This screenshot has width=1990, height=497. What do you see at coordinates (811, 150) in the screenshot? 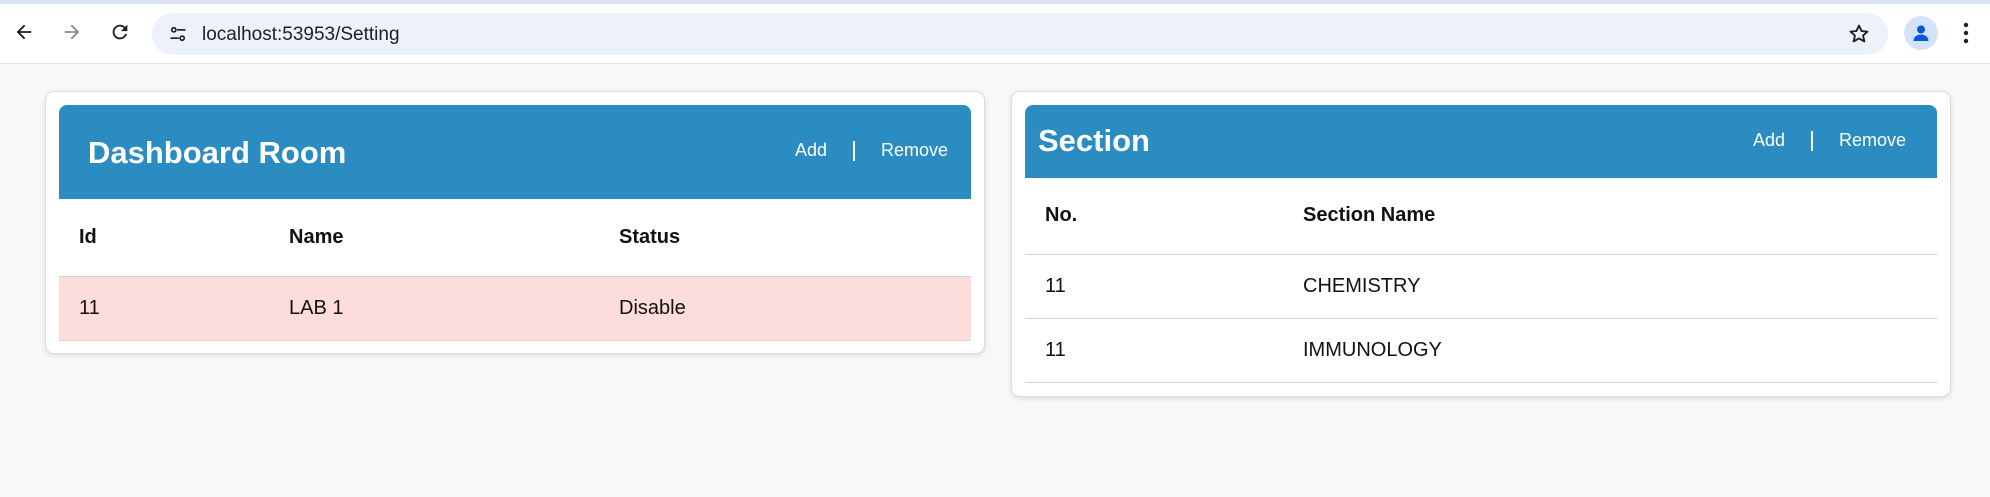
I see `room-add-button: Add` at bounding box center [811, 150].